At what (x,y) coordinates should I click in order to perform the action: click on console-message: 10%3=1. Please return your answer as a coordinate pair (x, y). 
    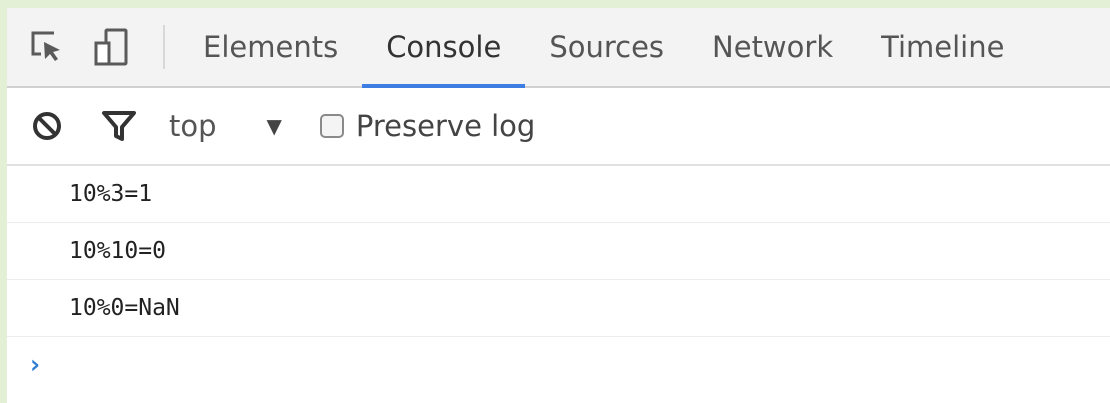
    Looking at the image, I should click on (558, 194).